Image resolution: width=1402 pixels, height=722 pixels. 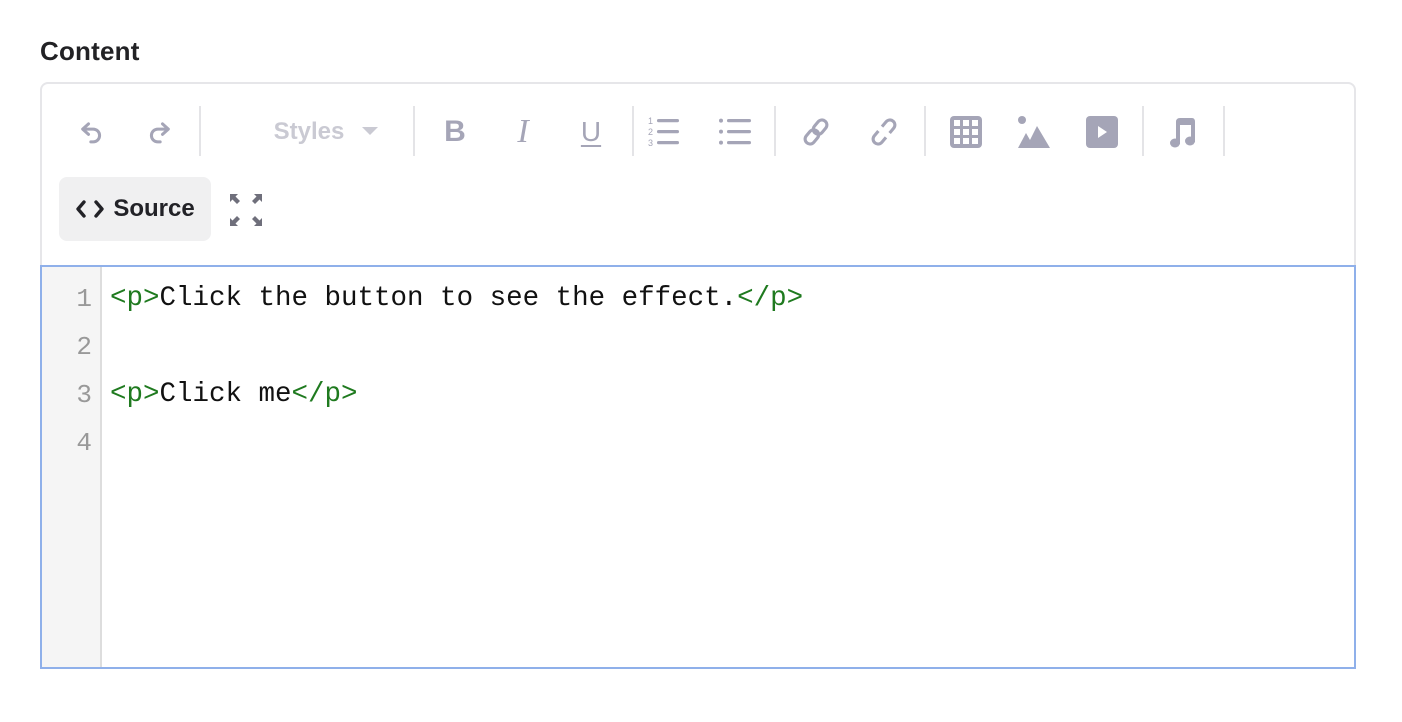 I want to click on underline-button: U, so click(x=591, y=132).